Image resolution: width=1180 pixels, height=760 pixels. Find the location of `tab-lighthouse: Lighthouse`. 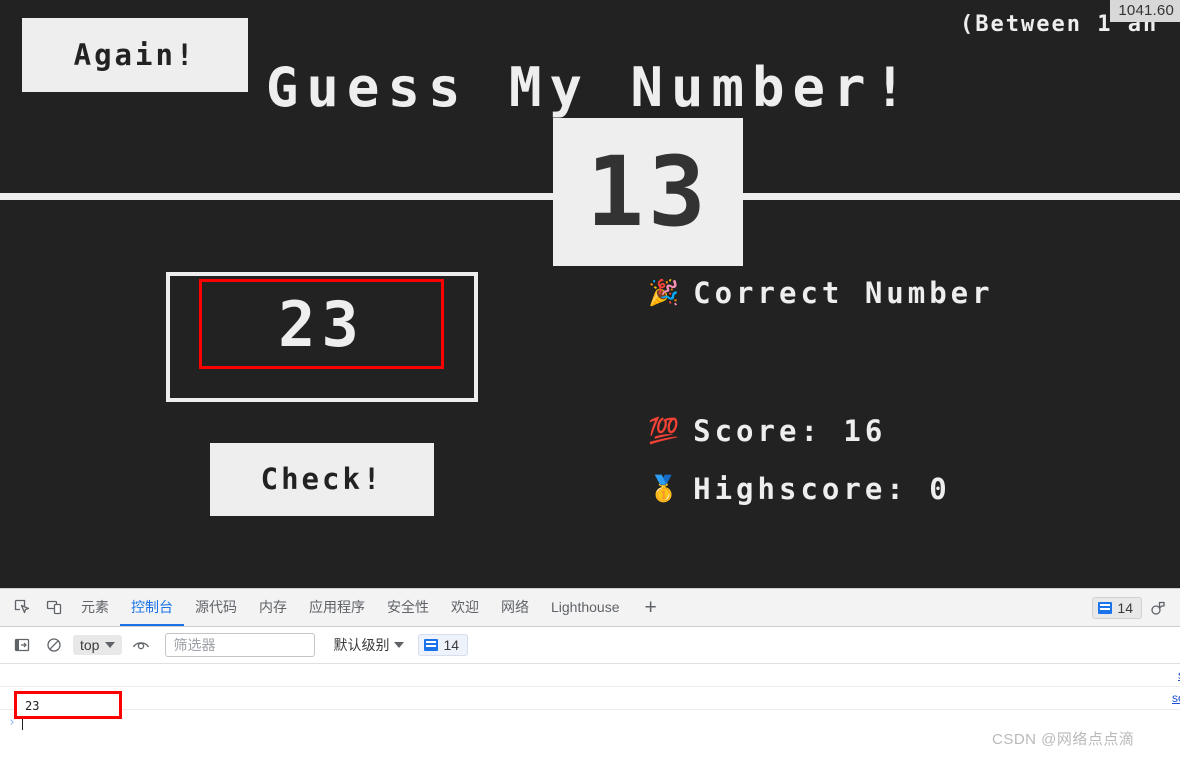

tab-lighthouse: Lighthouse is located at coordinates (585, 607).